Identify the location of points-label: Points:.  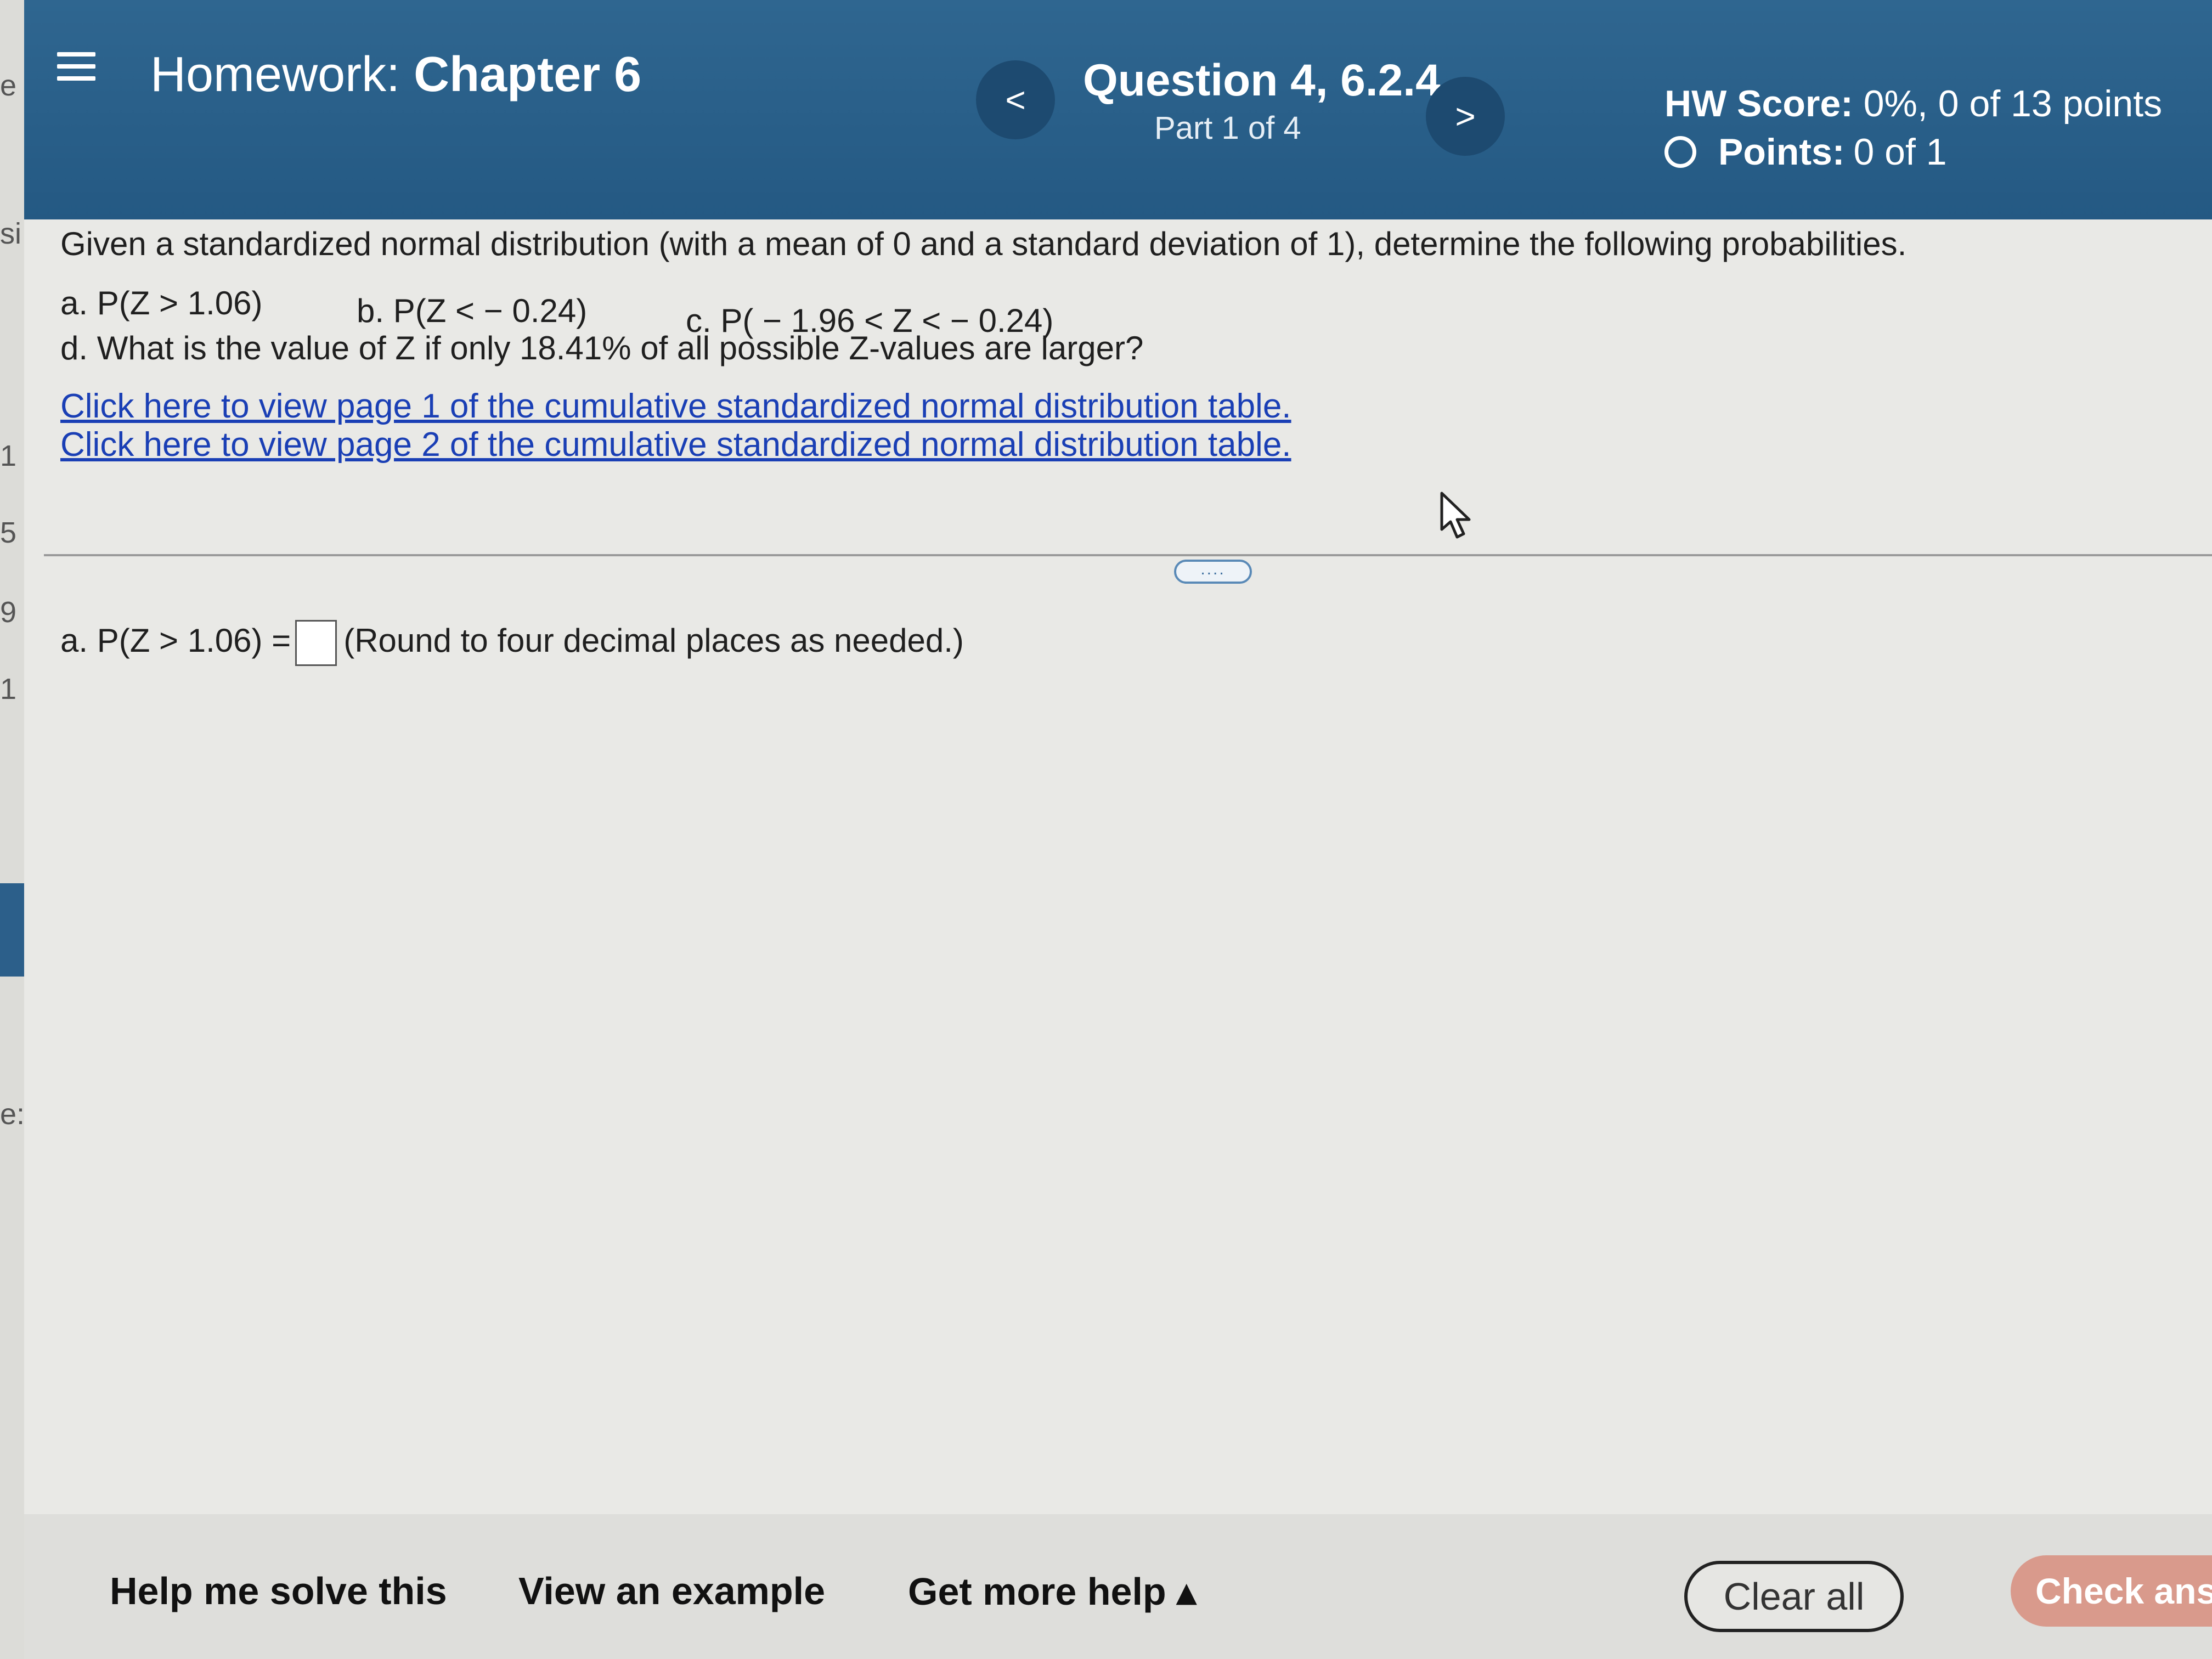
(1782, 152).